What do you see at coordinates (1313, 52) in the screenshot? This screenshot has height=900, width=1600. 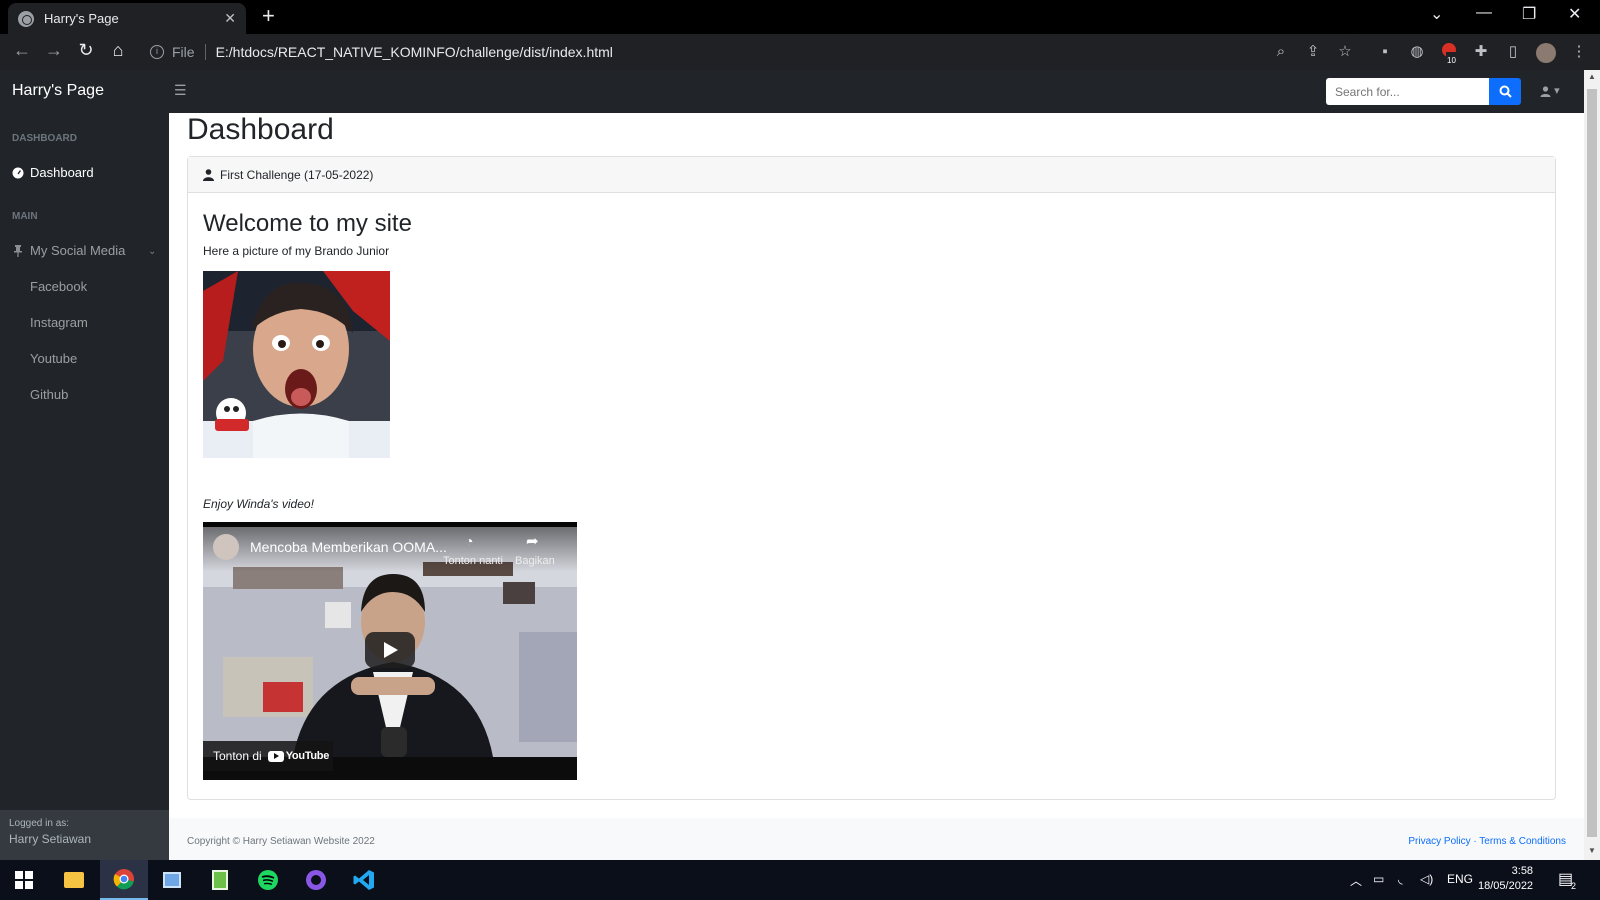 I see `share-icon: ⇪` at bounding box center [1313, 52].